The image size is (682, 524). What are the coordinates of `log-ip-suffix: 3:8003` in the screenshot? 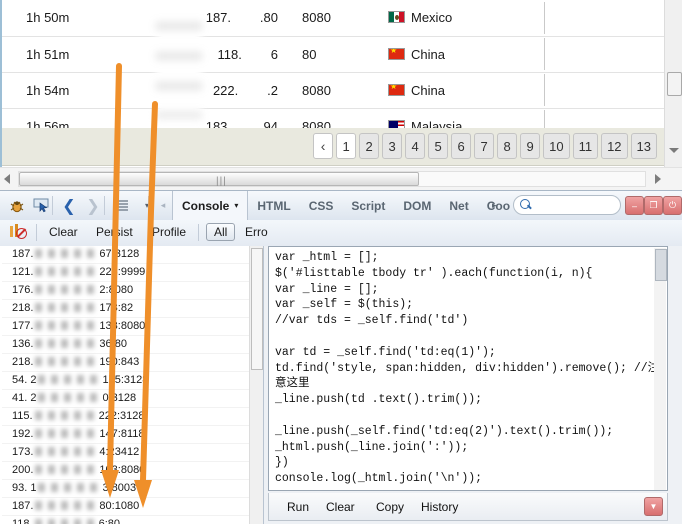 It's located at (119, 488).